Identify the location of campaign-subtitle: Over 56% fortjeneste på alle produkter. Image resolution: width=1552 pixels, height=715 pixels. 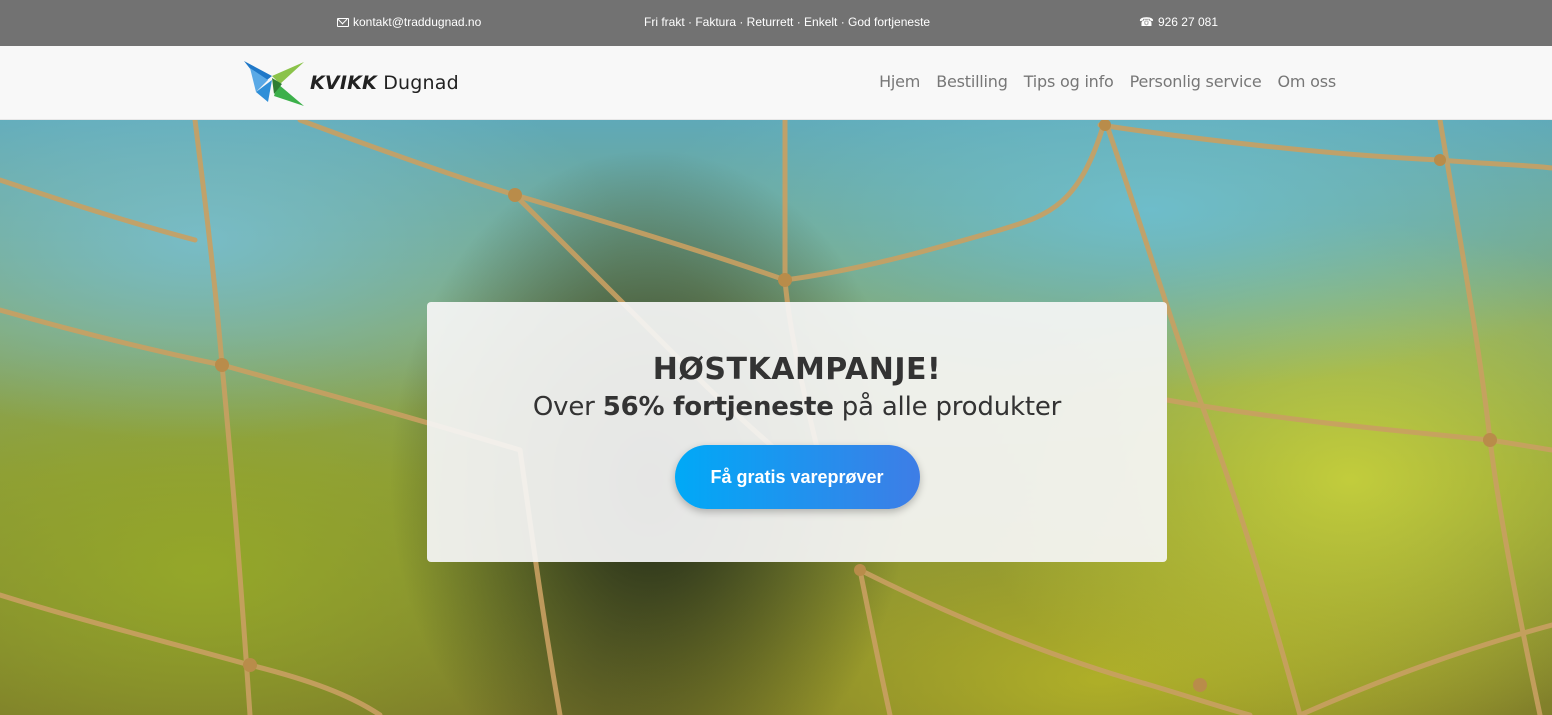
(797, 407).